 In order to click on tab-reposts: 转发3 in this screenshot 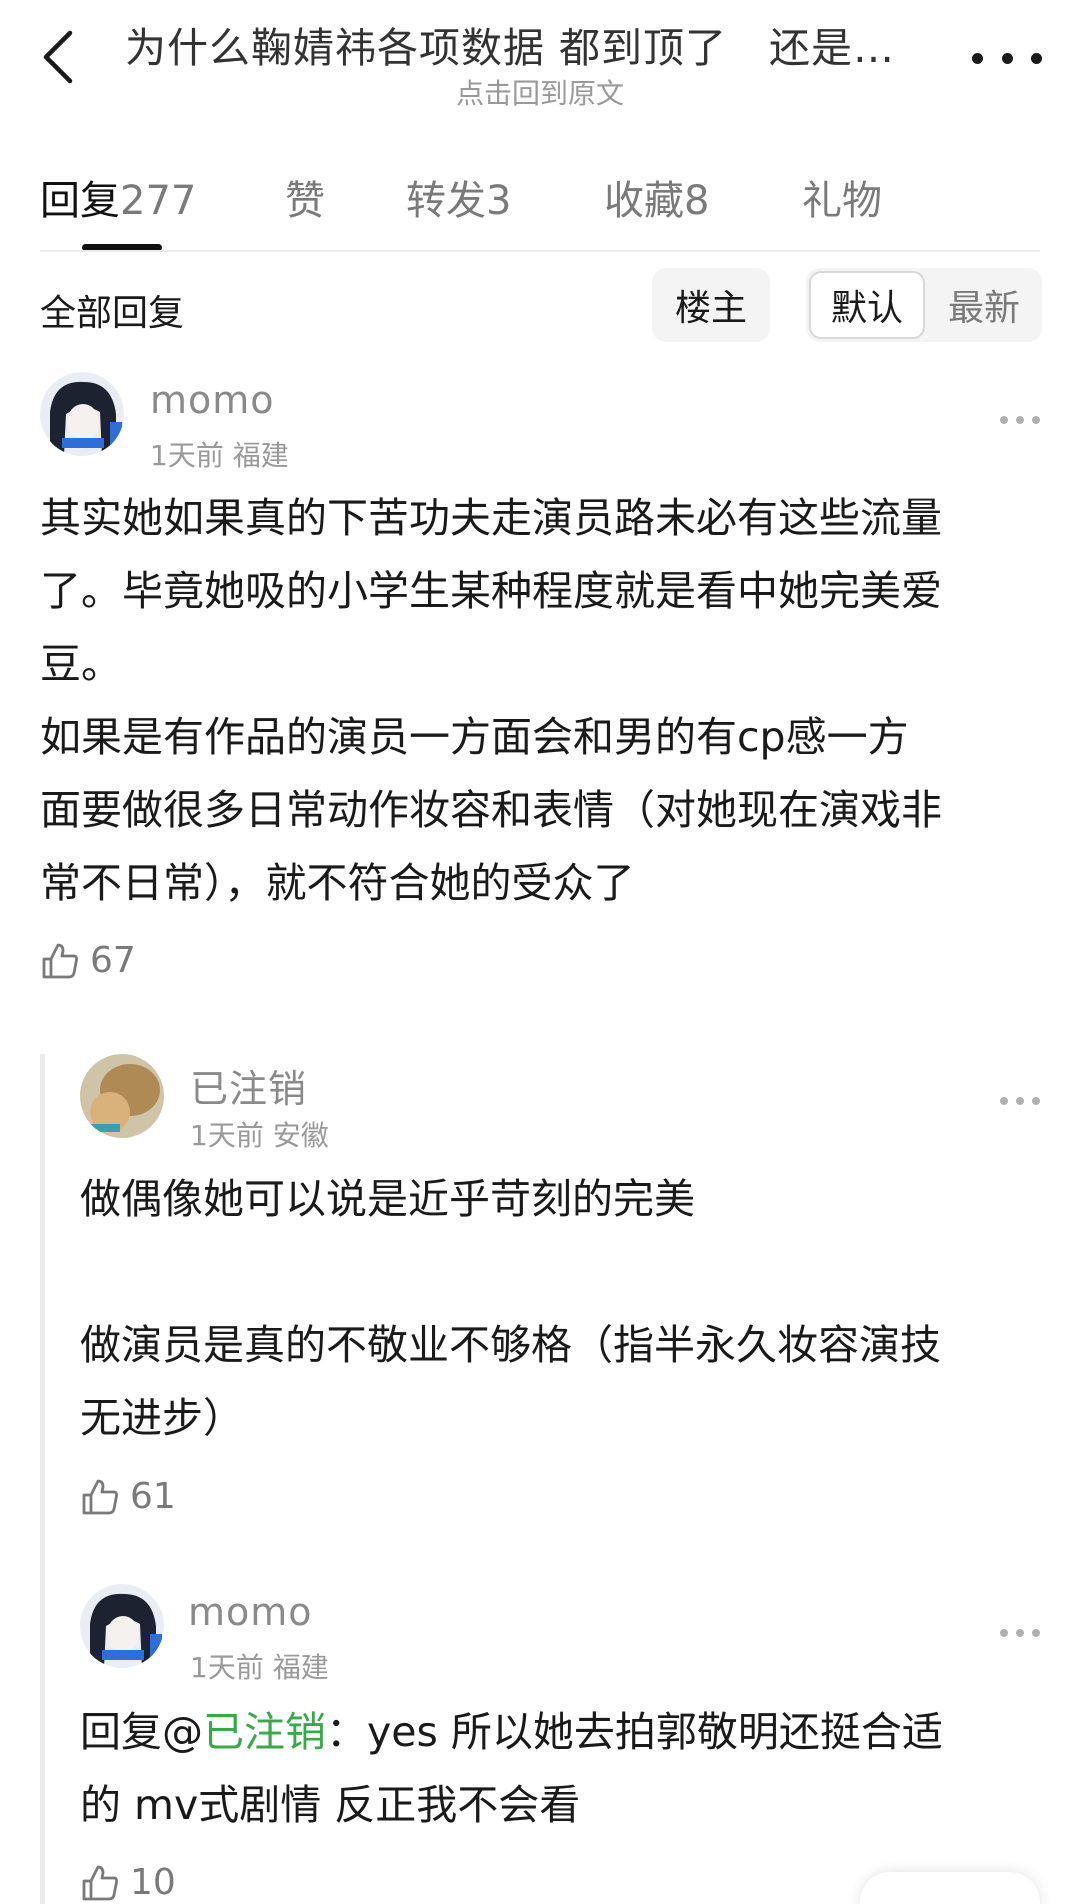, I will do `click(458, 197)`.